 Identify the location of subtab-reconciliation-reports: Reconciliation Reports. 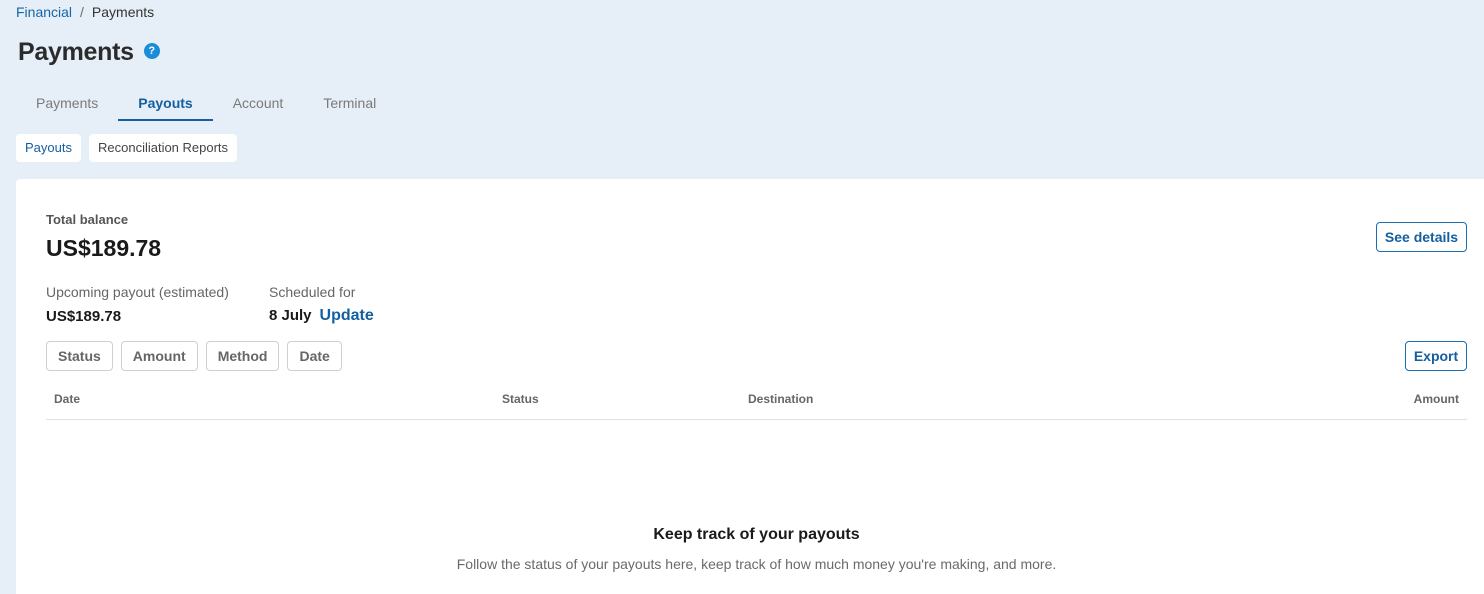
(163, 148).